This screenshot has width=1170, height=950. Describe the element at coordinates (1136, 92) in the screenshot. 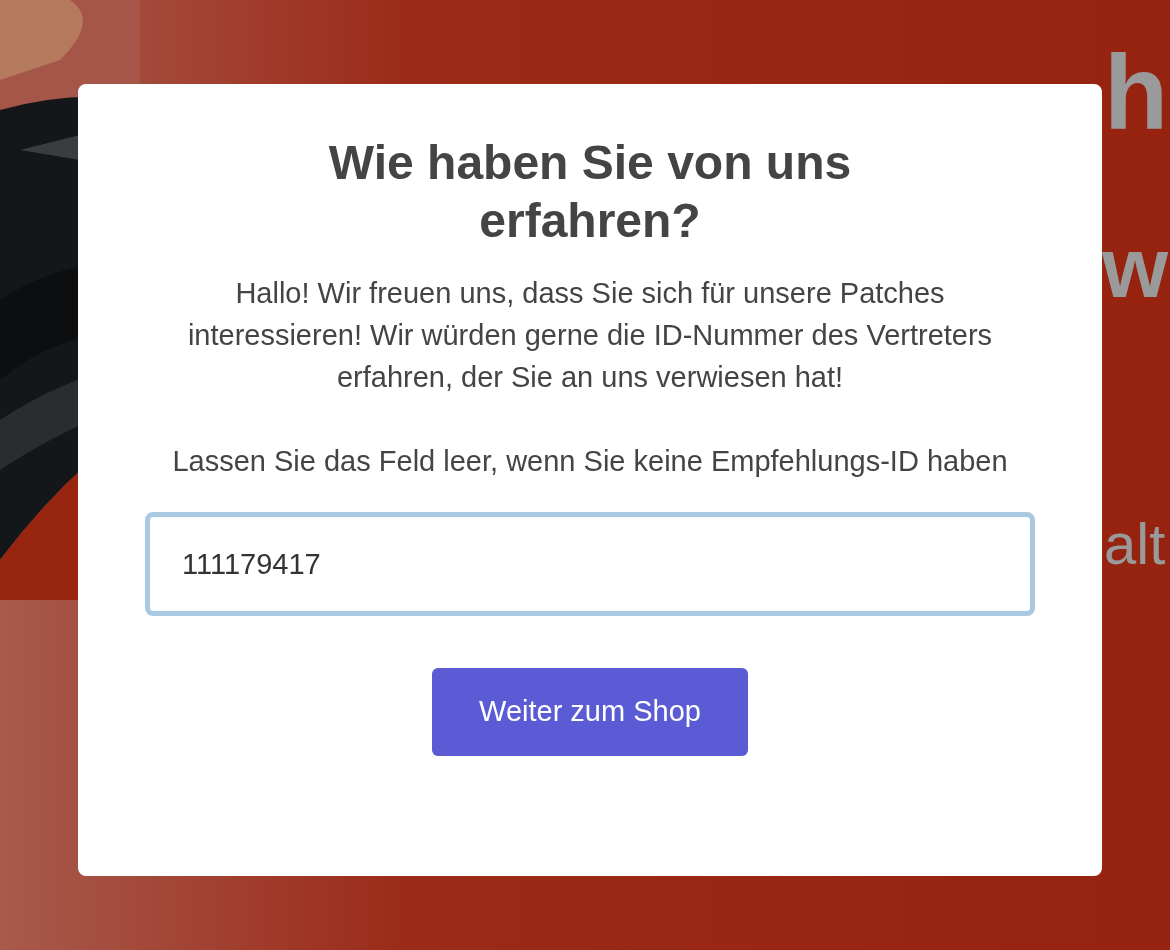

I see `headline-text: h` at that location.